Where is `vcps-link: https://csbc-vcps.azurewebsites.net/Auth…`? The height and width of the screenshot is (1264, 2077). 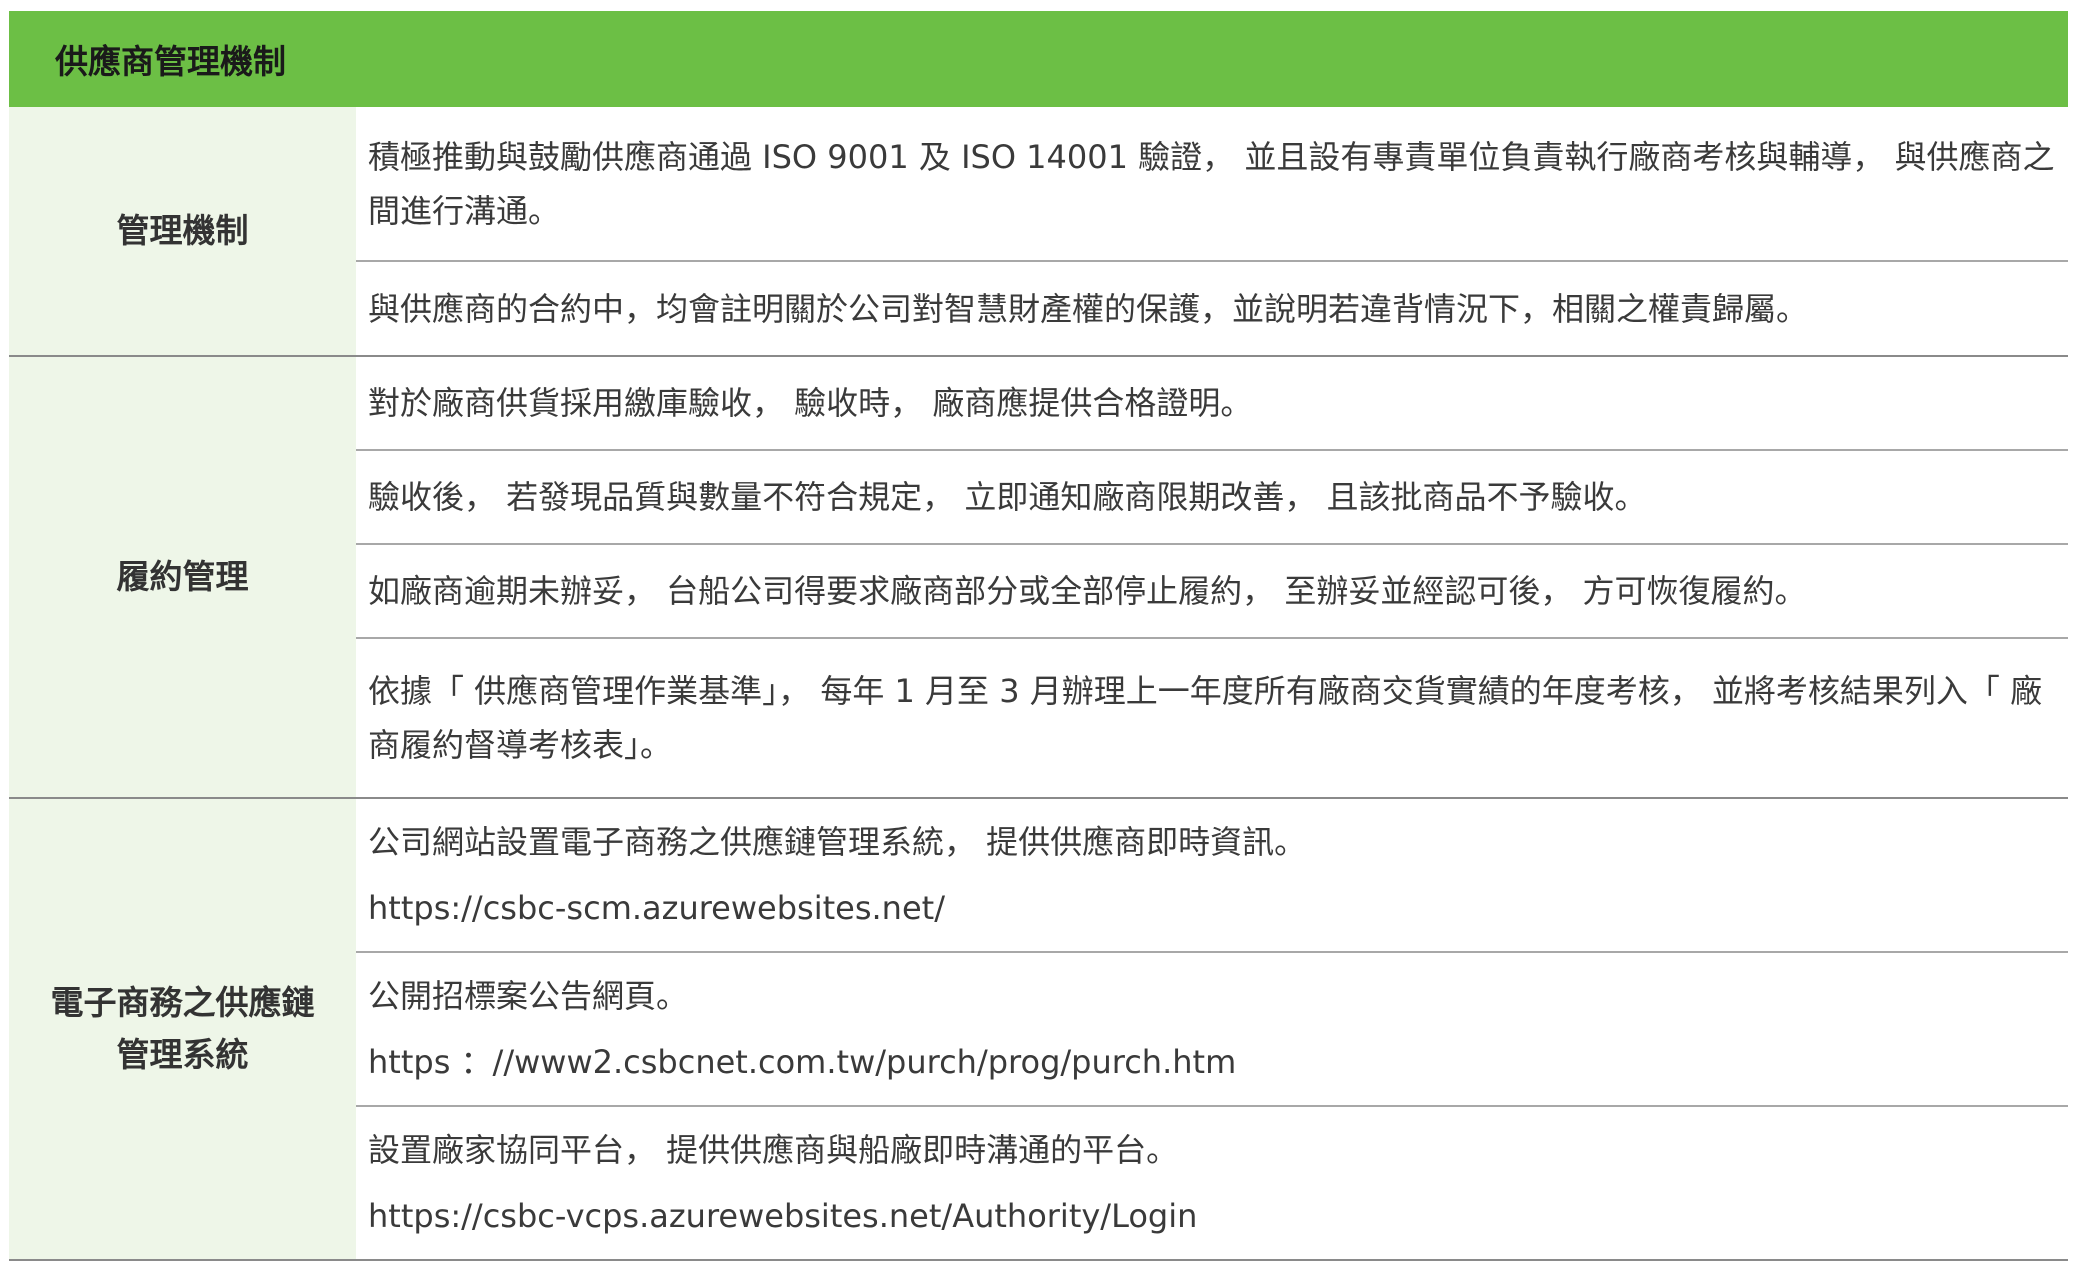 vcps-link: https://csbc-vcps.azurewebsites.net/Auth… is located at coordinates (1212, 1216).